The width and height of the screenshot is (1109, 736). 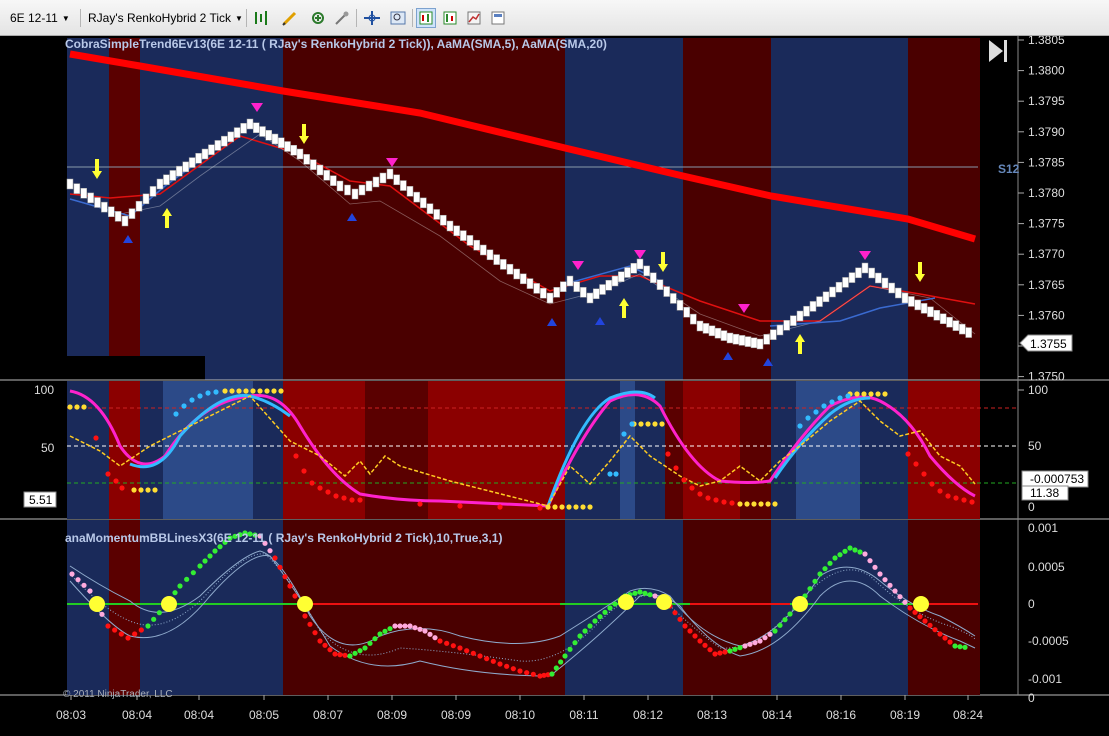 What do you see at coordinates (498, 18) in the screenshot?
I see `templates-button` at bounding box center [498, 18].